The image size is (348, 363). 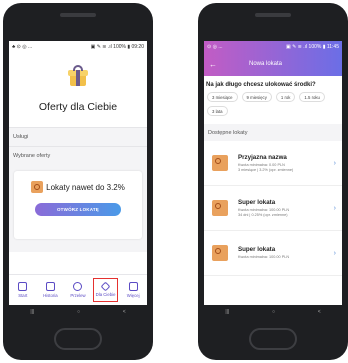 What do you see at coordinates (105, 294) in the screenshot?
I see `tab-label: Dla Ciebie` at bounding box center [105, 294].